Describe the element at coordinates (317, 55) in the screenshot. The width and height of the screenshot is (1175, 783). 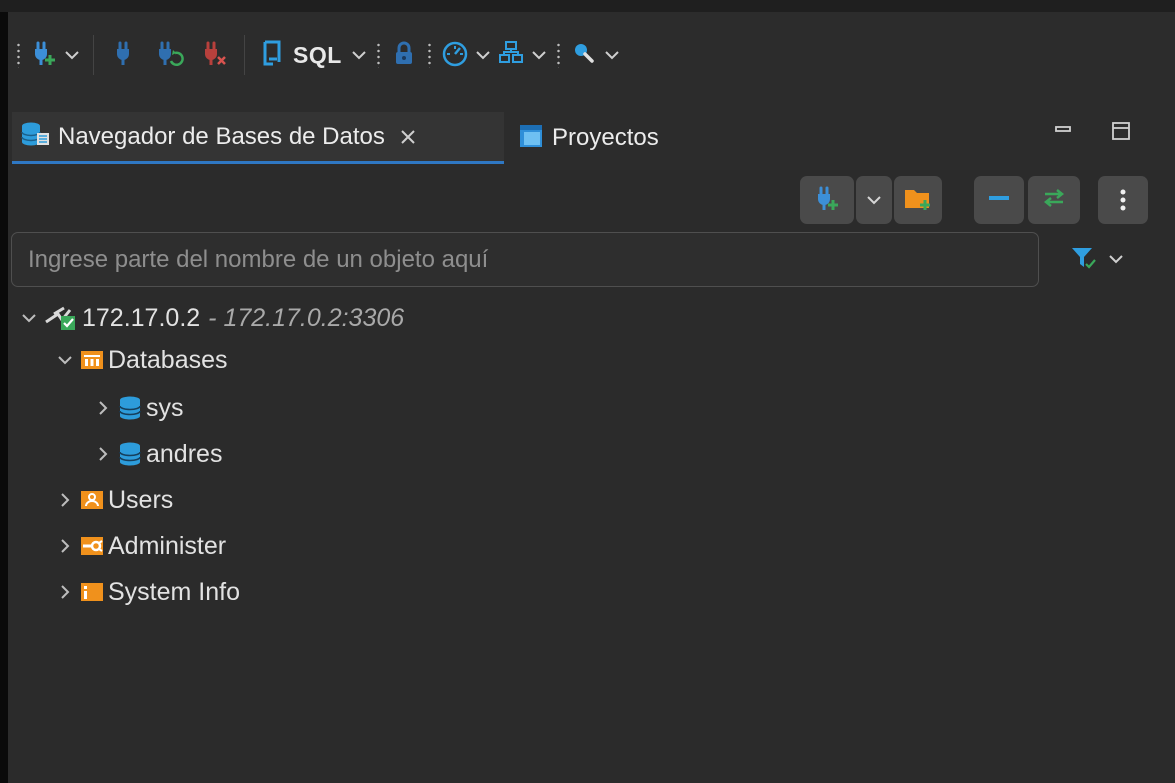
I see `sql-button-label: SQL` at that location.